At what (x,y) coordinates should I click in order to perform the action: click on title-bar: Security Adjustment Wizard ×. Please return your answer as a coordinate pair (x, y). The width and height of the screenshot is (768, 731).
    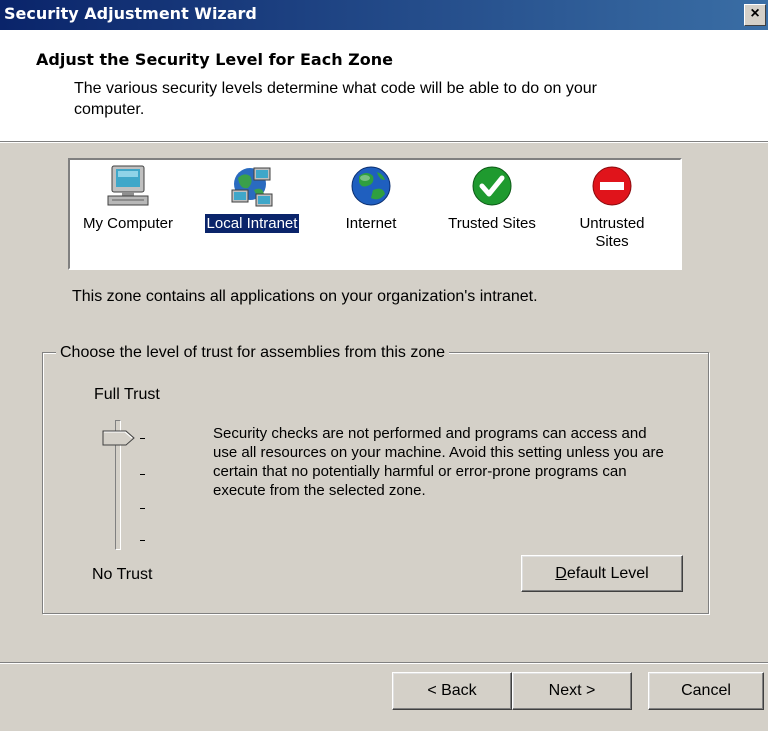
    Looking at the image, I should click on (384, 15).